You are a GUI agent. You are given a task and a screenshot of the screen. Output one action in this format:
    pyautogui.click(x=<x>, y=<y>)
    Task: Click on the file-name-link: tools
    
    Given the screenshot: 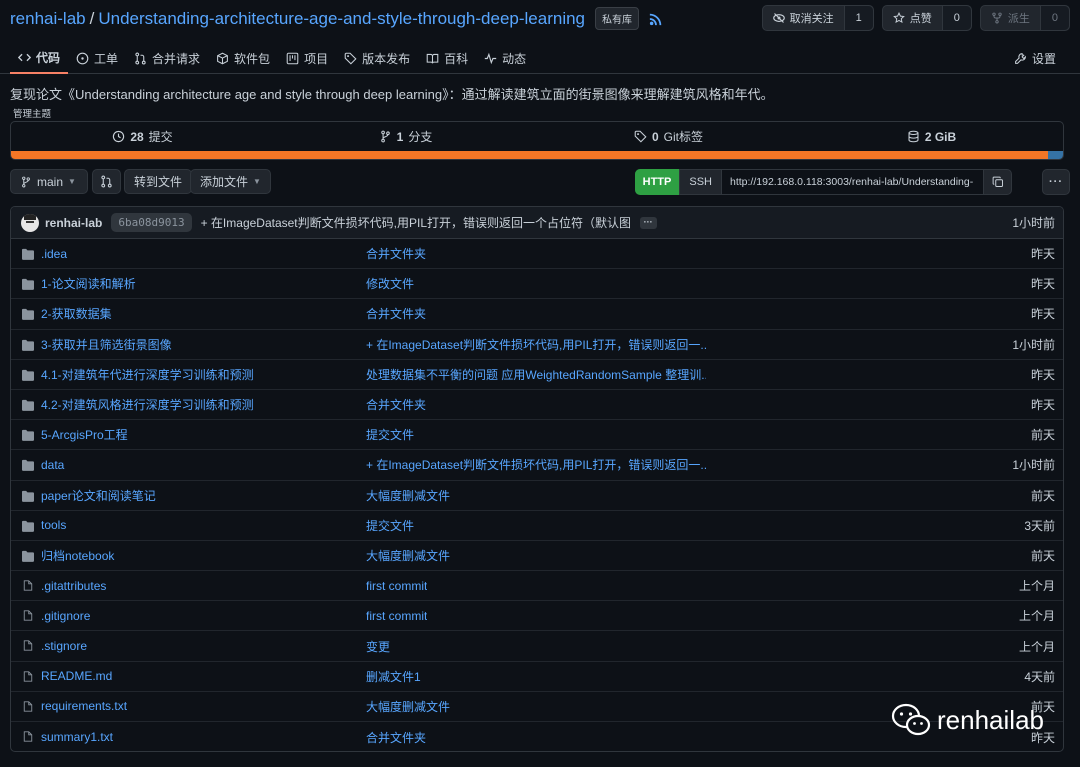 What is the action you would take?
    pyautogui.click(x=53, y=525)
    